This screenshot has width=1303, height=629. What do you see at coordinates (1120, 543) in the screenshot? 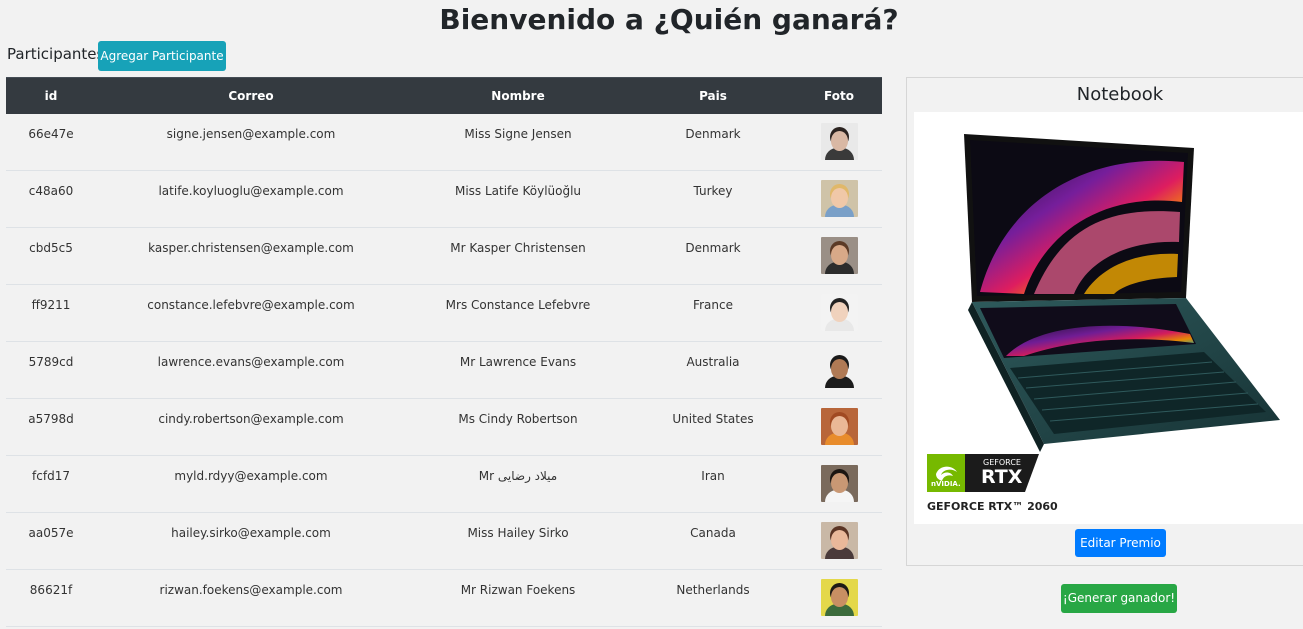
I see `edit-prize-button: Editar Premio` at bounding box center [1120, 543].